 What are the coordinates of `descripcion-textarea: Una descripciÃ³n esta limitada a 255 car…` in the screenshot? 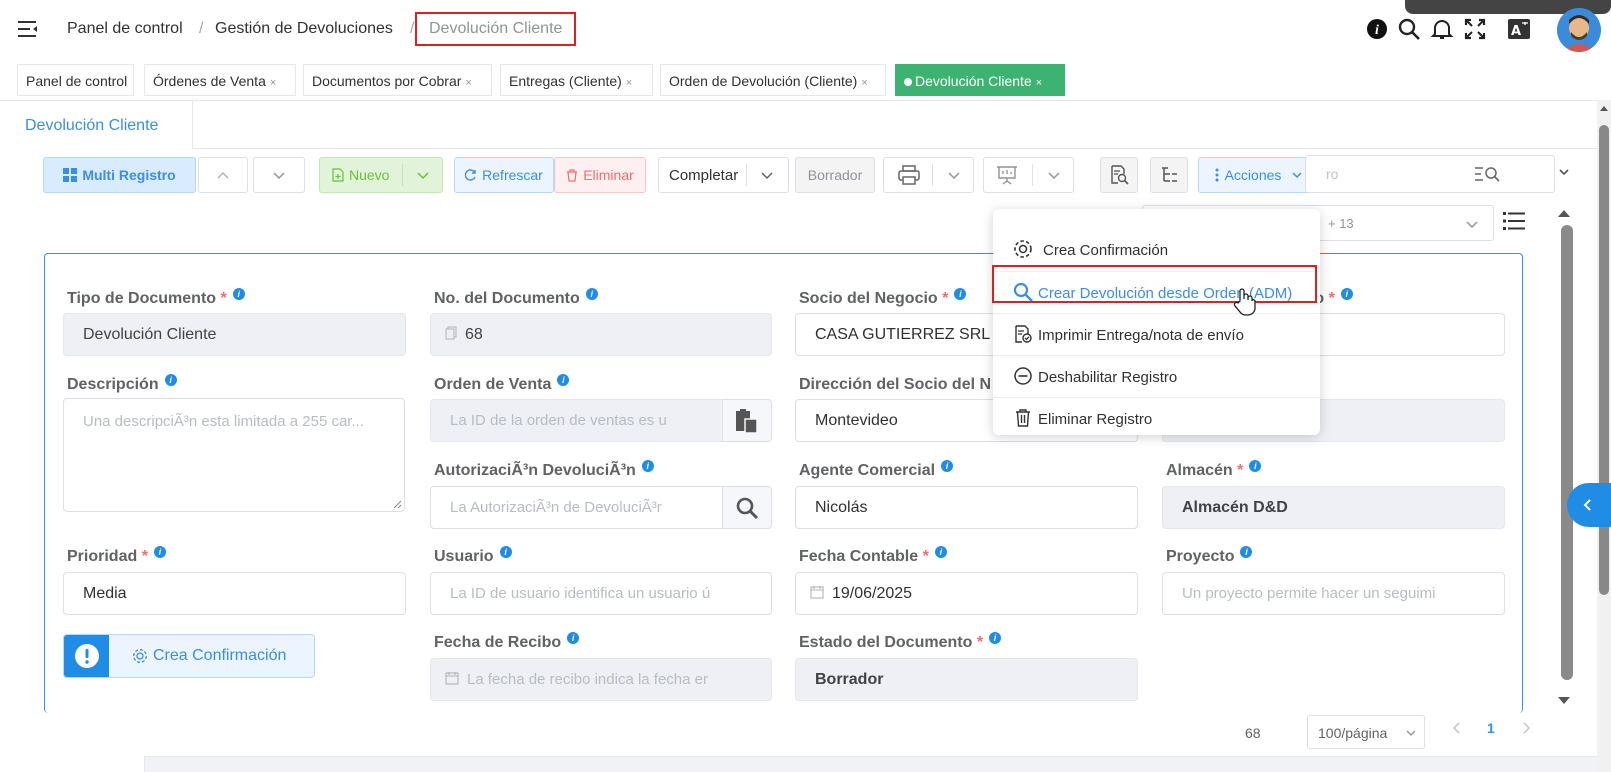 It's located at (234, 455).